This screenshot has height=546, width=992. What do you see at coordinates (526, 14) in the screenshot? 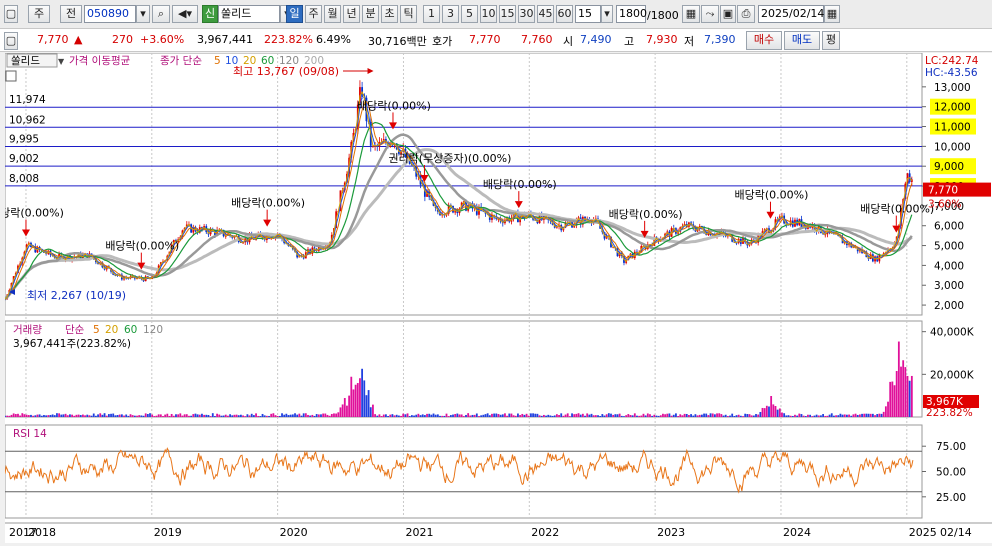
I see `minute-30-button: 30` at bounding box center [526, 14].